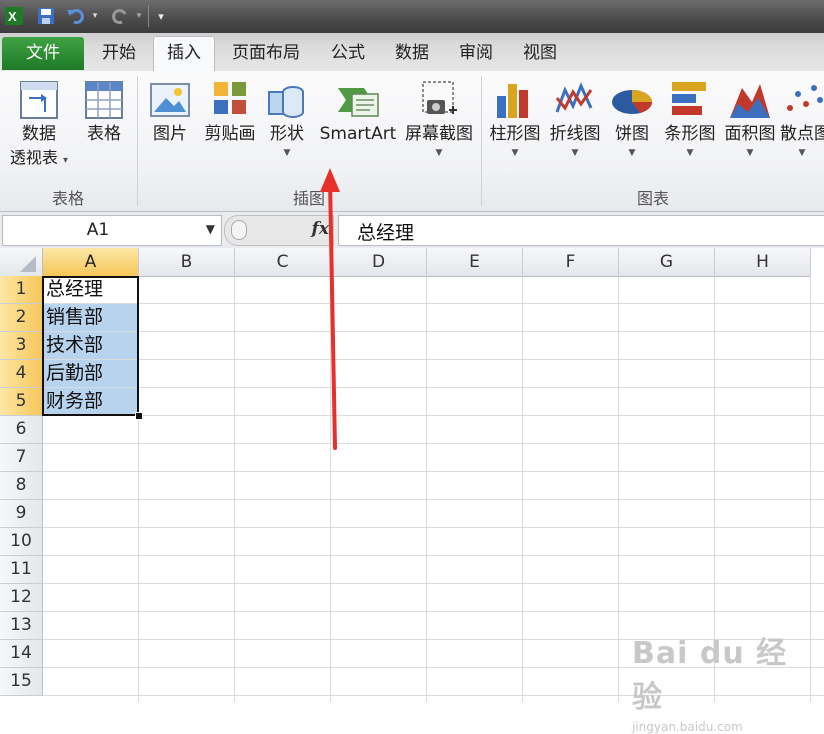 The image size is (824, 734). I want to click on insert-function-icon: fx, so click(320, 229).